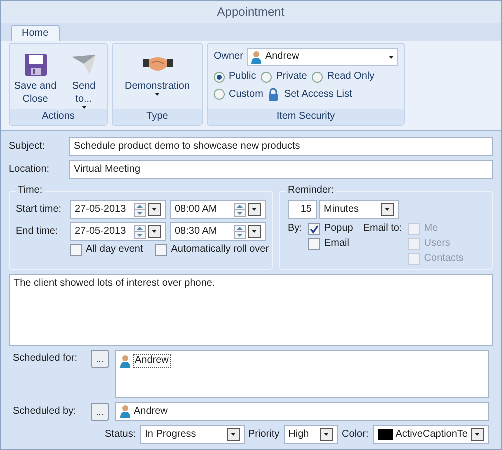 This screenshot has height=450, width=502. I want to click on email-to-label: Email to:, so click(382, 229).